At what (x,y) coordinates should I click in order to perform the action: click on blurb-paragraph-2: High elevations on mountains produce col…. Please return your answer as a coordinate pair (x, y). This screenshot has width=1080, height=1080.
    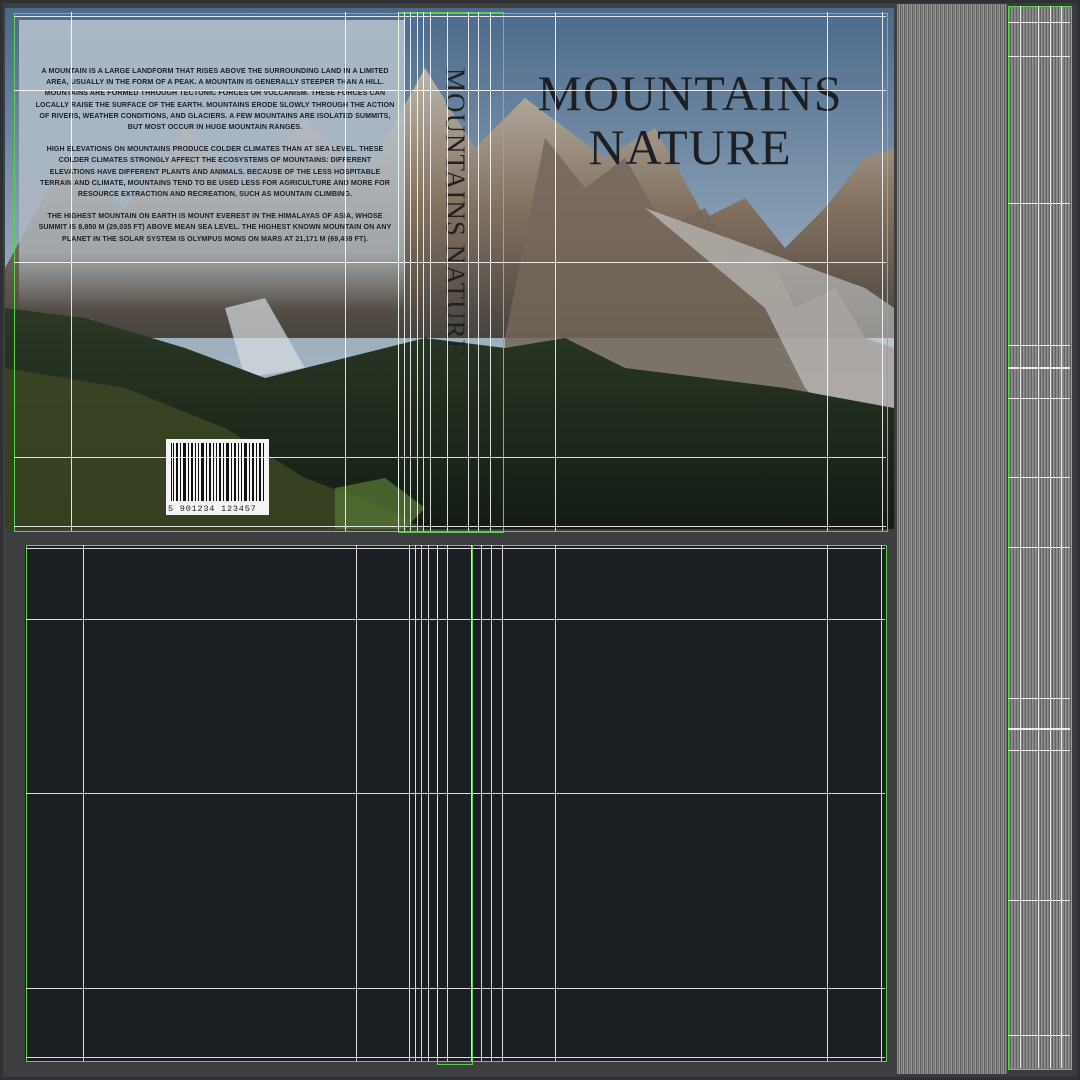
    Looking at the image, I should click on (215, 172).